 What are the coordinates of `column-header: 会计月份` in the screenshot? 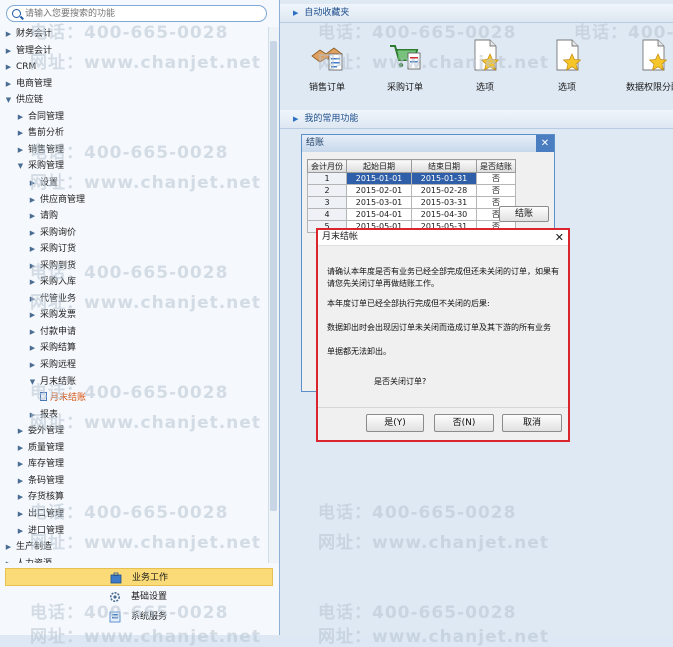 It's located at (327, 166).